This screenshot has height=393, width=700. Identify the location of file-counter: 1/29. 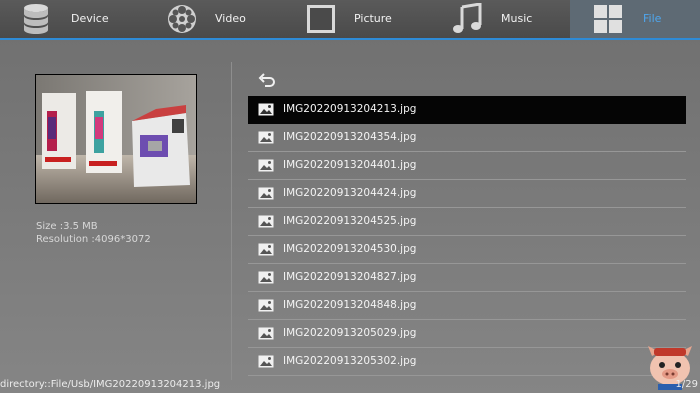
(686, 384).